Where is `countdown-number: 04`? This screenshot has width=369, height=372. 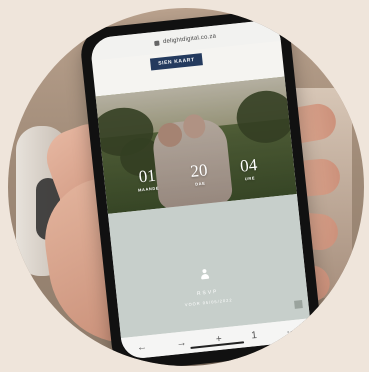
countdown-number: 04 is located at coordinates (249, 165).